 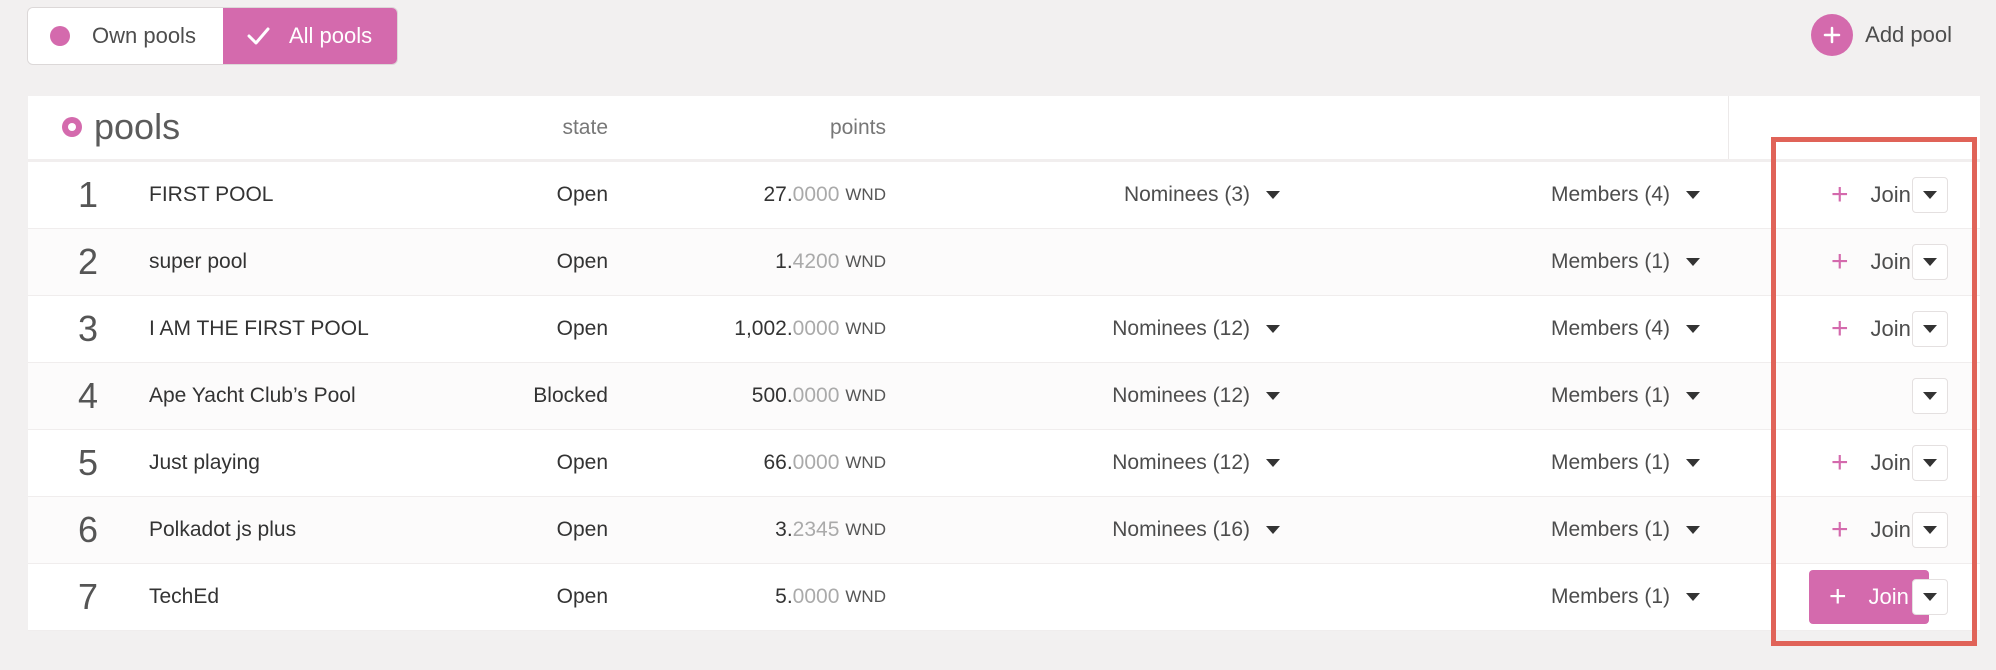 I want to click on column-header-state: state, so click(x=585, y=127).